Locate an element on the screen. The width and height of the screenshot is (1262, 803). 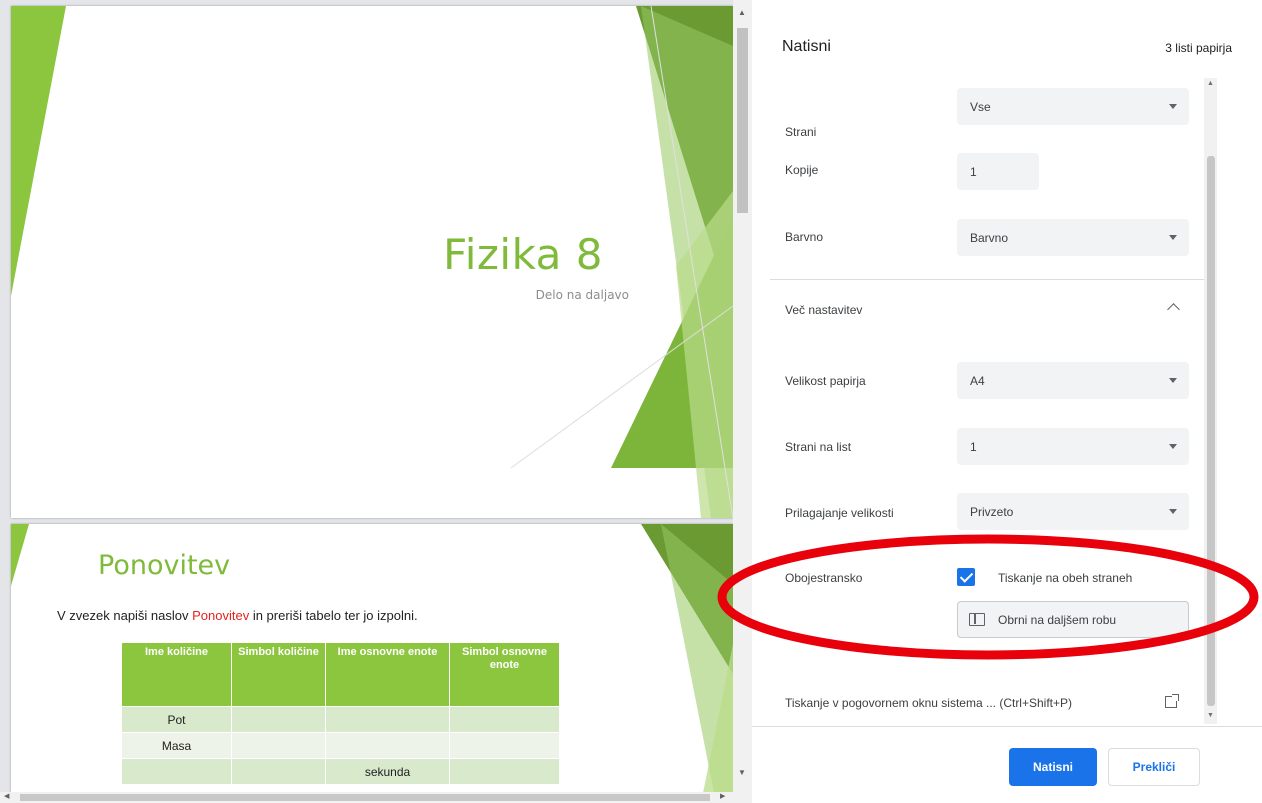
table-cell: sekunda is located at coordinates (387, 771).